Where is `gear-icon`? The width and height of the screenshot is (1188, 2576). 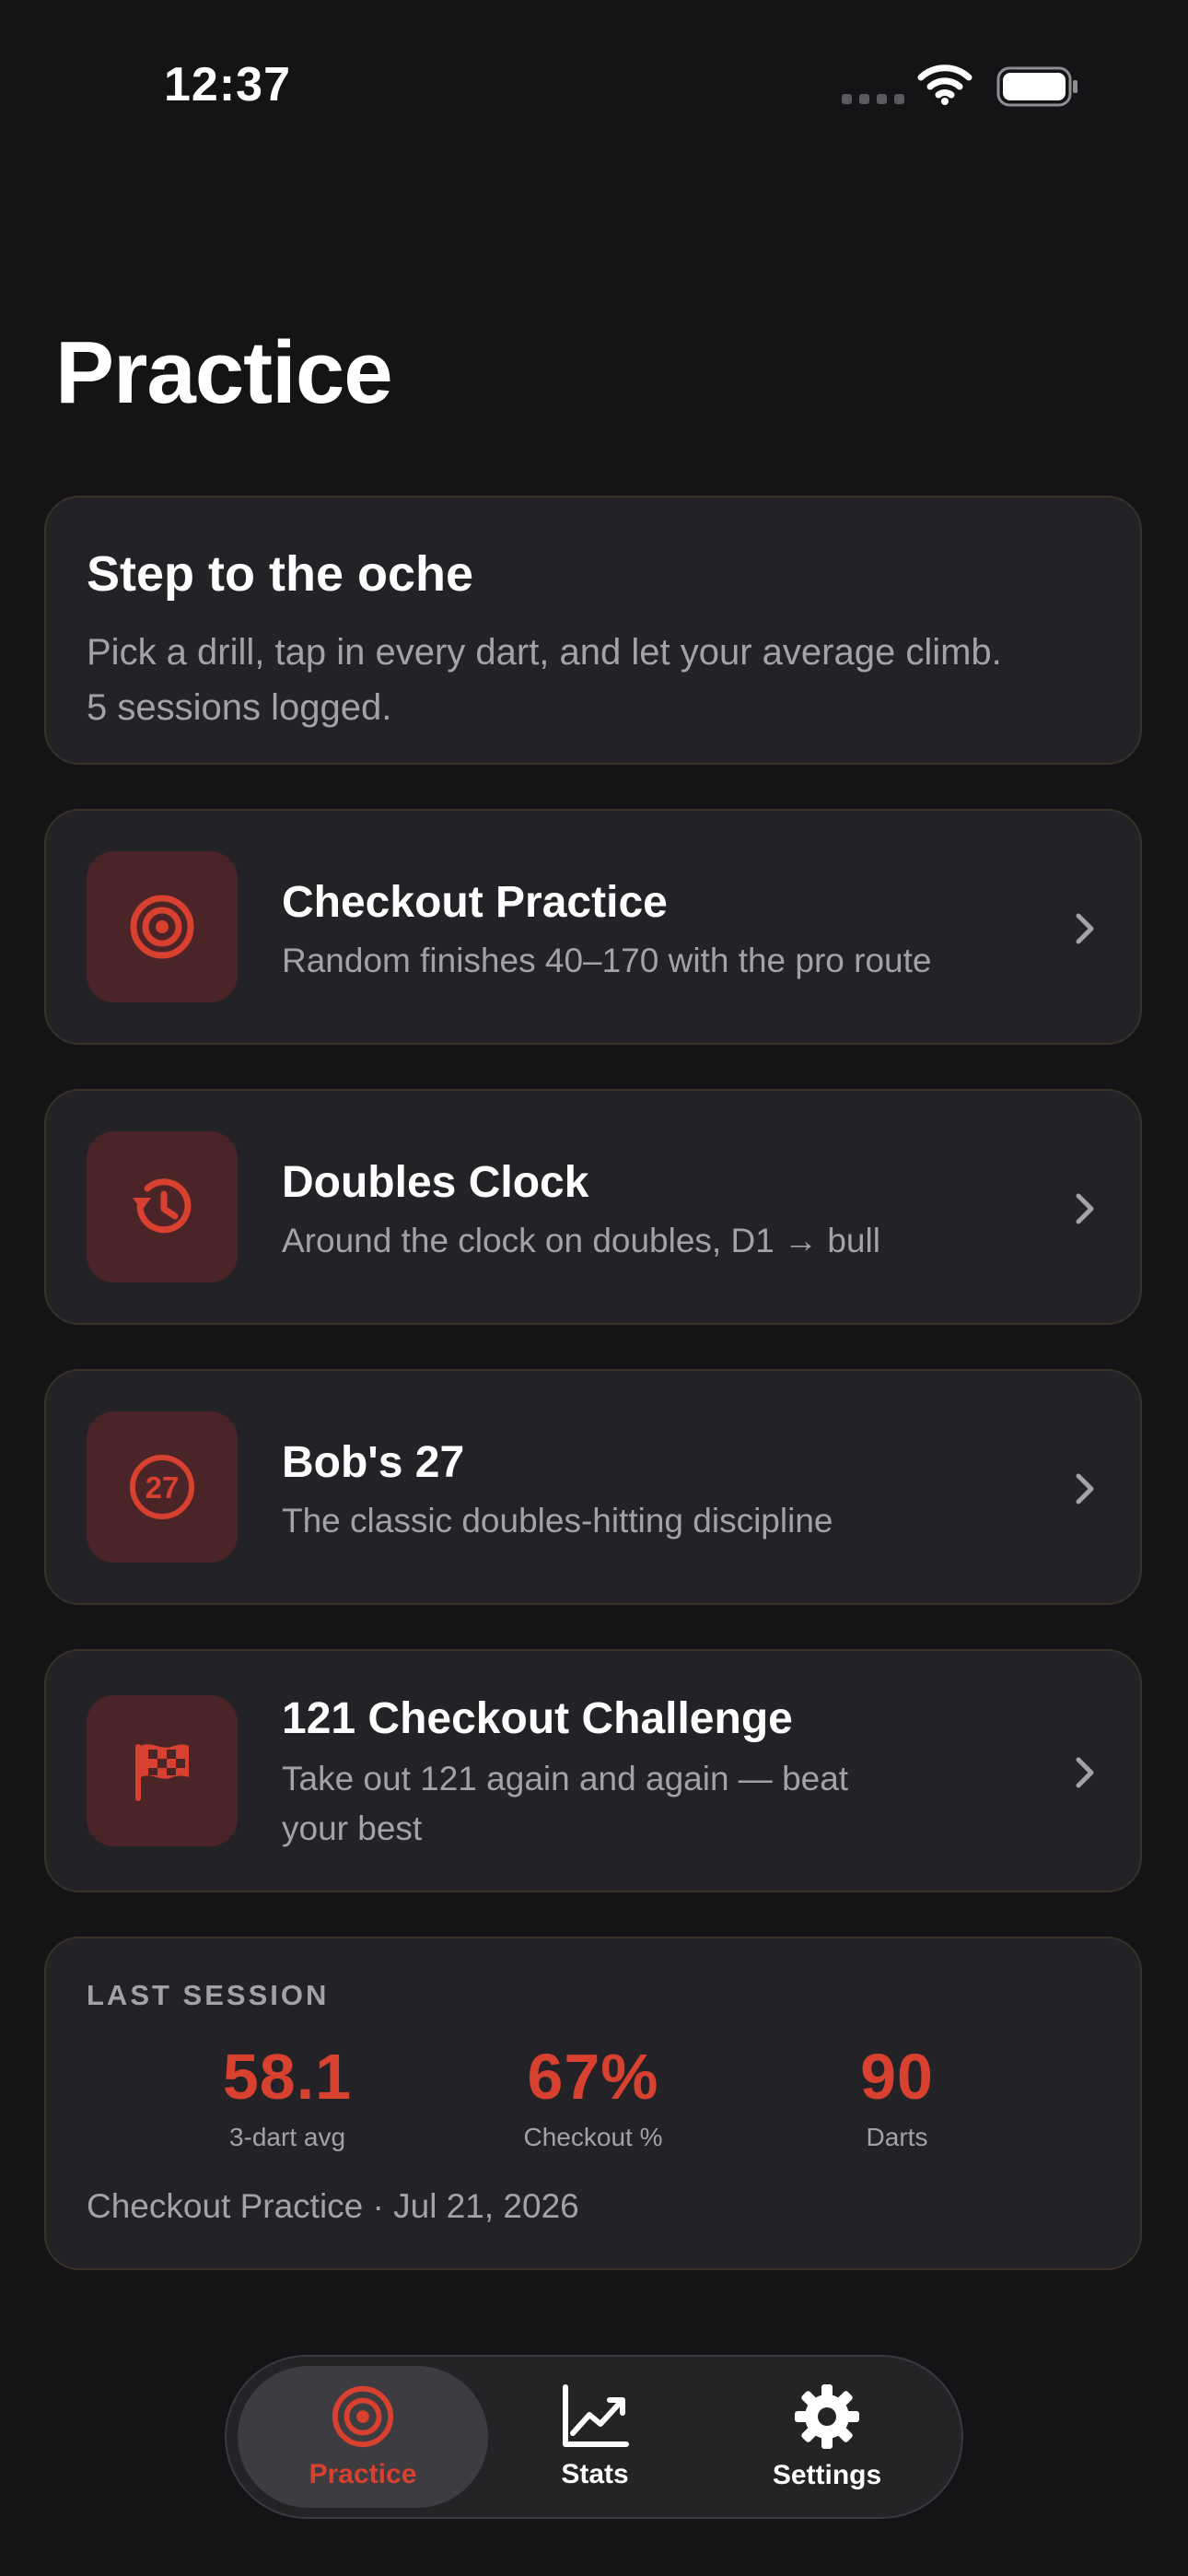
gear-icon is located at coordinates (827, 2416).